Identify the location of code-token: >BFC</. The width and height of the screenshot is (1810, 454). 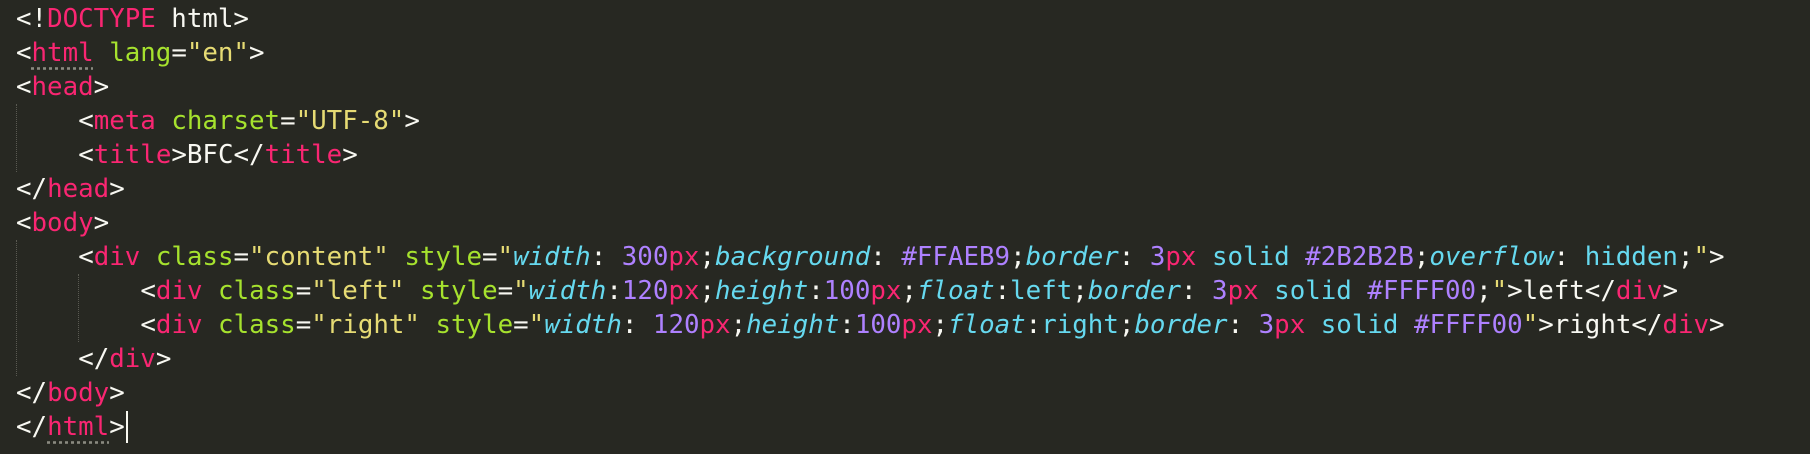
(218, 155).